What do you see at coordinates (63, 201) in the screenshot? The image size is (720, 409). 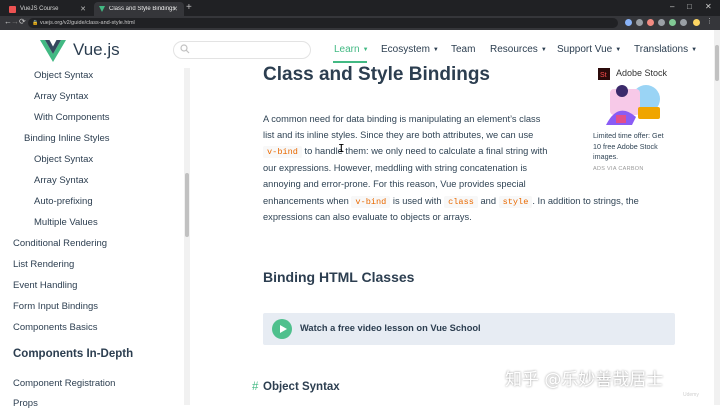 I see `sidebar-item-auto-prefixing: Auto-prefixing` at bounding box center [63, 201].